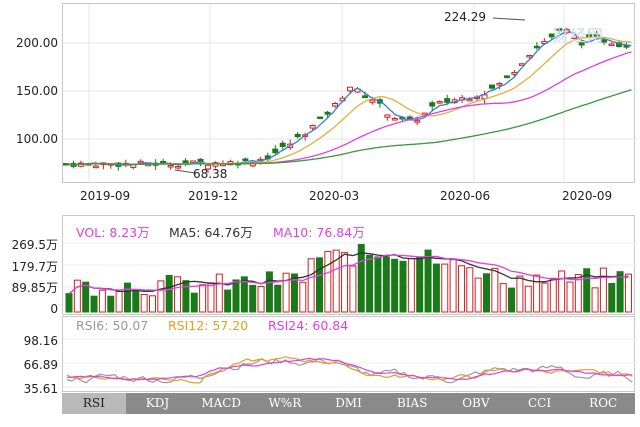 The height and width of the screenshot is (427, 640). What do you see at coordinates (476, 403) in the screenshot?
I see `tab-obv: OBV` at bounding box center [476, 403].